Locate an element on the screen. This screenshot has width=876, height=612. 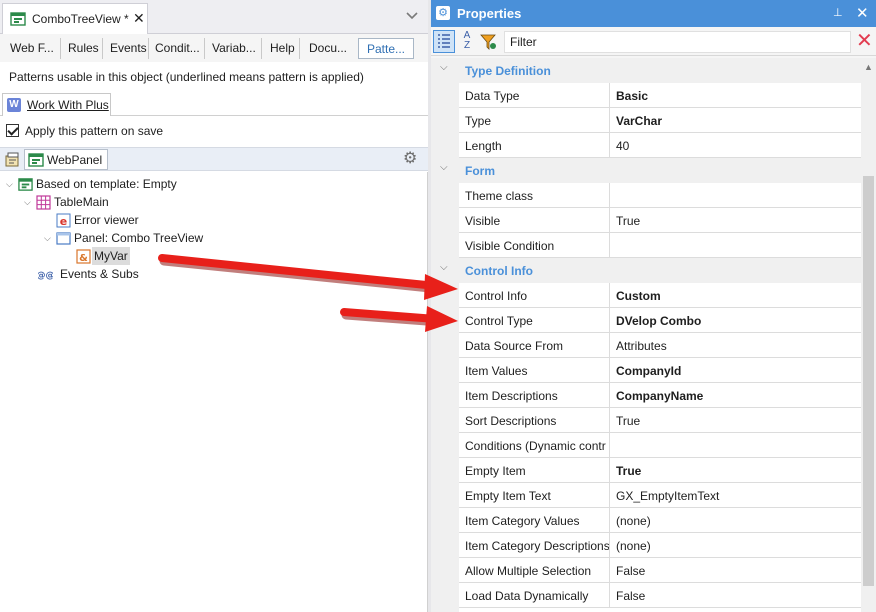
tree-node-label: MyVar is located at coordinates (111, 256).